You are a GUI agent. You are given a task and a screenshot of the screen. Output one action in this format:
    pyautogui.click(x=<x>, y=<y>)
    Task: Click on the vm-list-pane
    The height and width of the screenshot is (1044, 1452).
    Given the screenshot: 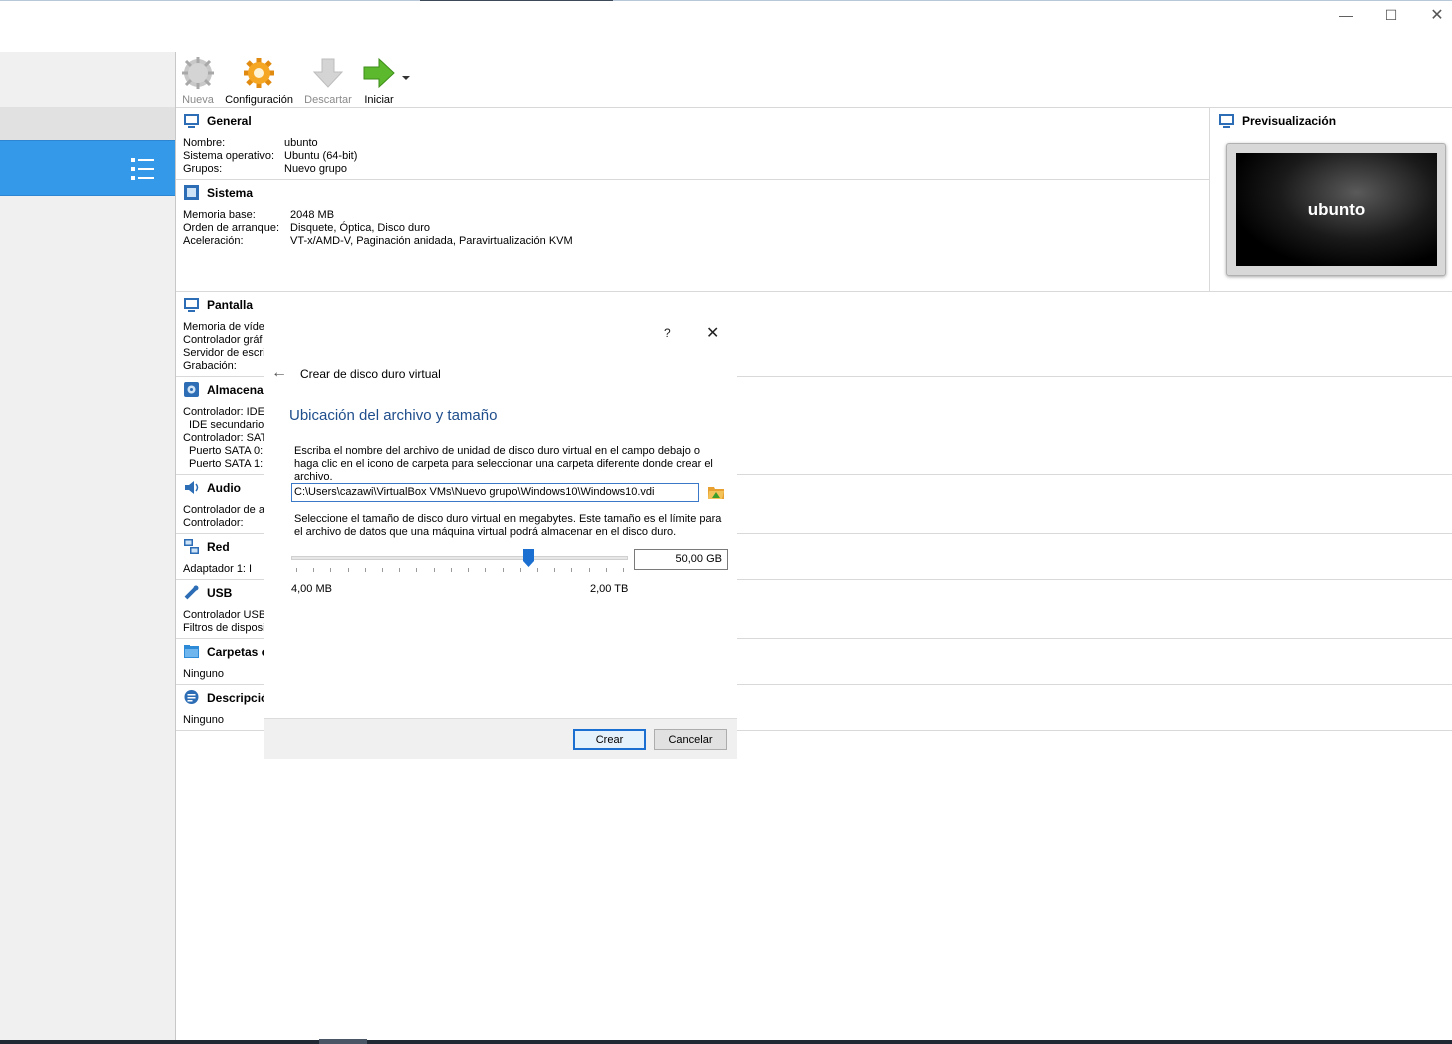 What is the action you would take?
    pyautogui.click(x=88, y=546)
    